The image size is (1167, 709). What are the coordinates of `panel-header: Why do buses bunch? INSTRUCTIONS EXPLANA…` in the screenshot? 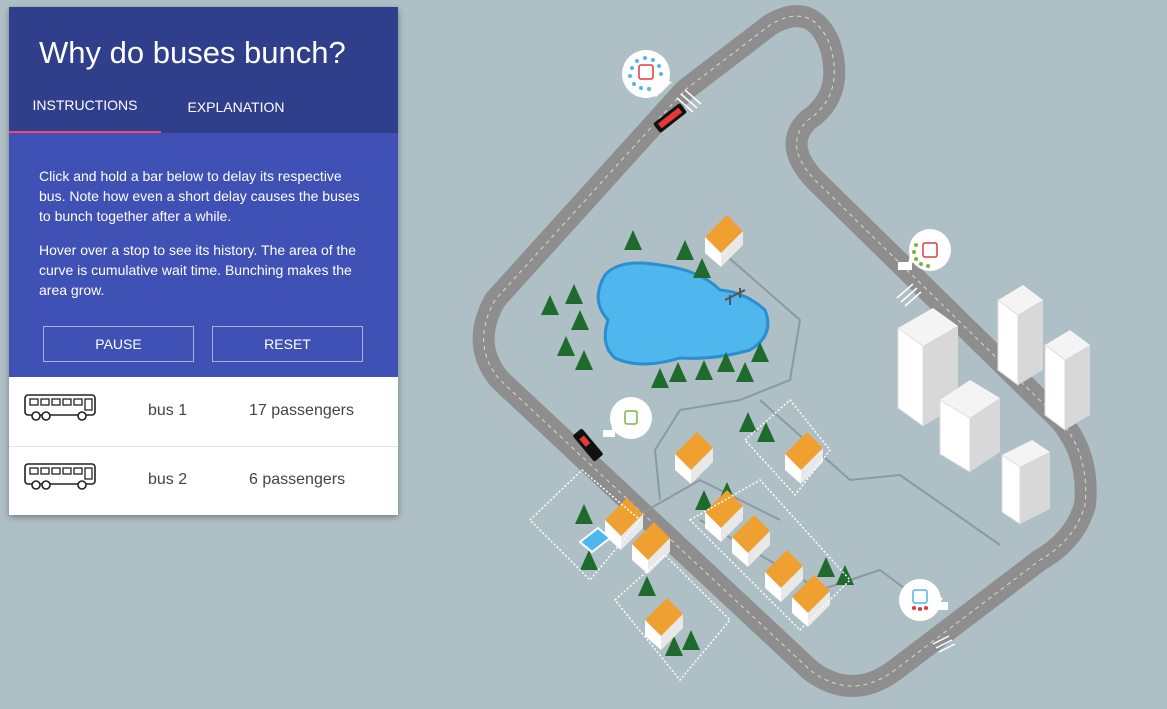 It's located at (203, 70).